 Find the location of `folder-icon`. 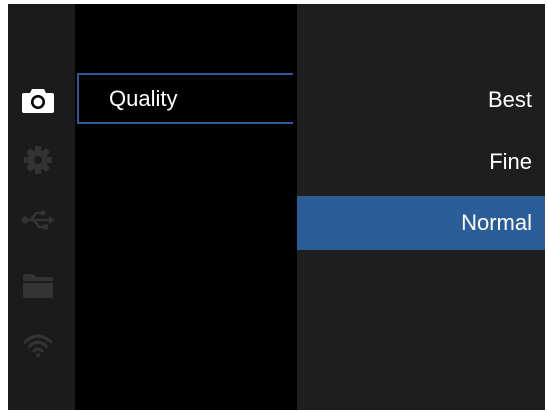

folder-icon is located at coordinates (38, 285).